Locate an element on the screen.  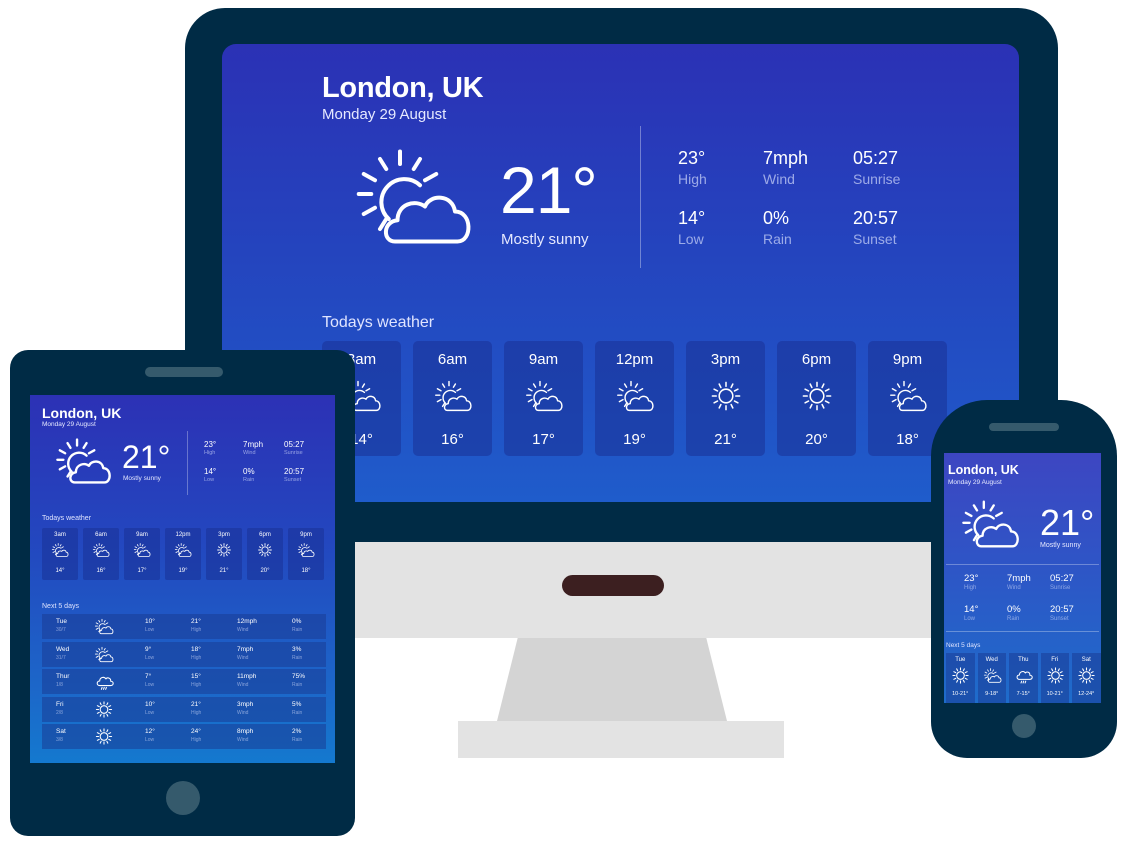
tablet-home-button is located at coordinates (183, 798).